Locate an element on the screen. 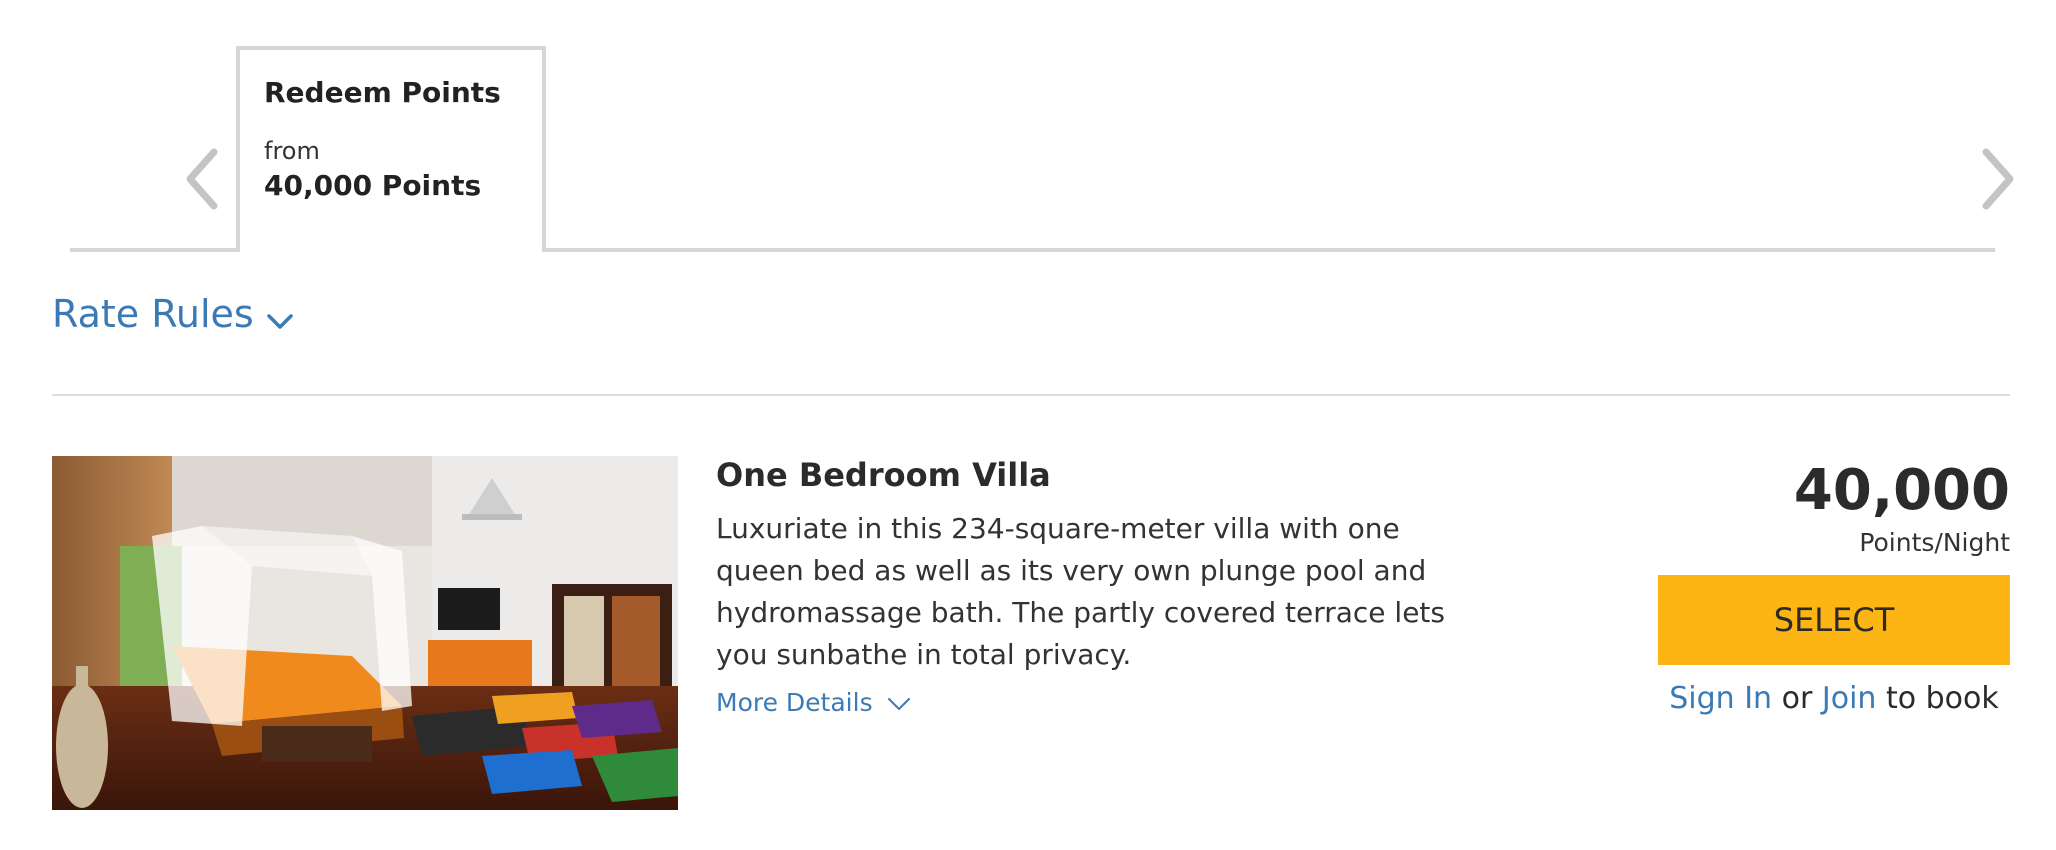  room-name: One Bedroom Villa is located at coordinates (883, 475).